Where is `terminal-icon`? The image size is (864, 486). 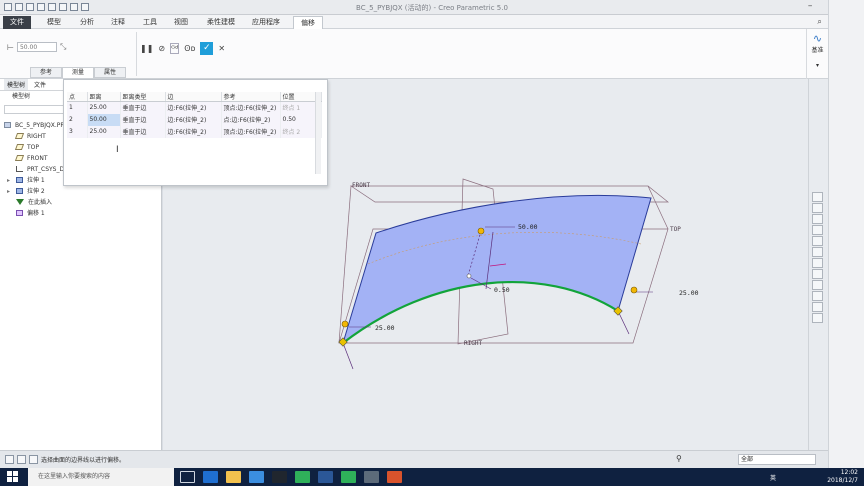 terminal-icon is located at coordinates (279, 477).